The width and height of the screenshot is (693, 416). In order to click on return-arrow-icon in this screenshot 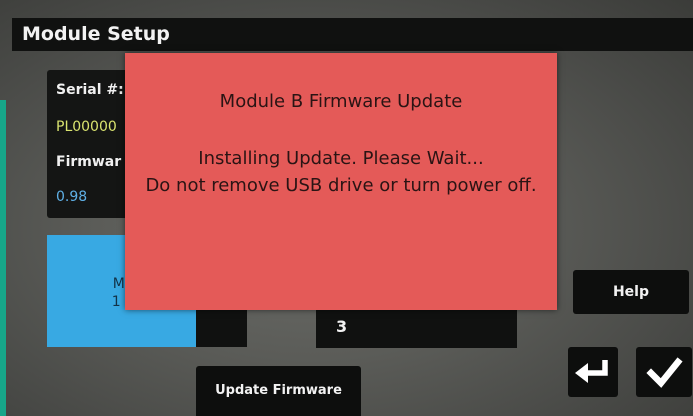, I will do `click(591, 371)`.